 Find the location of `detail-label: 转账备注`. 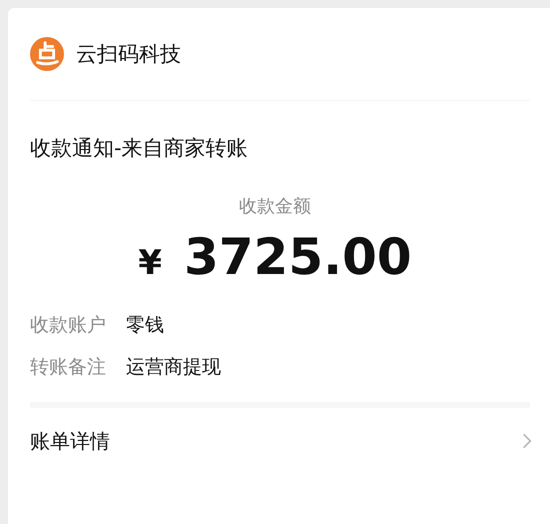

detail-label: 转账备注 is located at coordinates (68, 367).